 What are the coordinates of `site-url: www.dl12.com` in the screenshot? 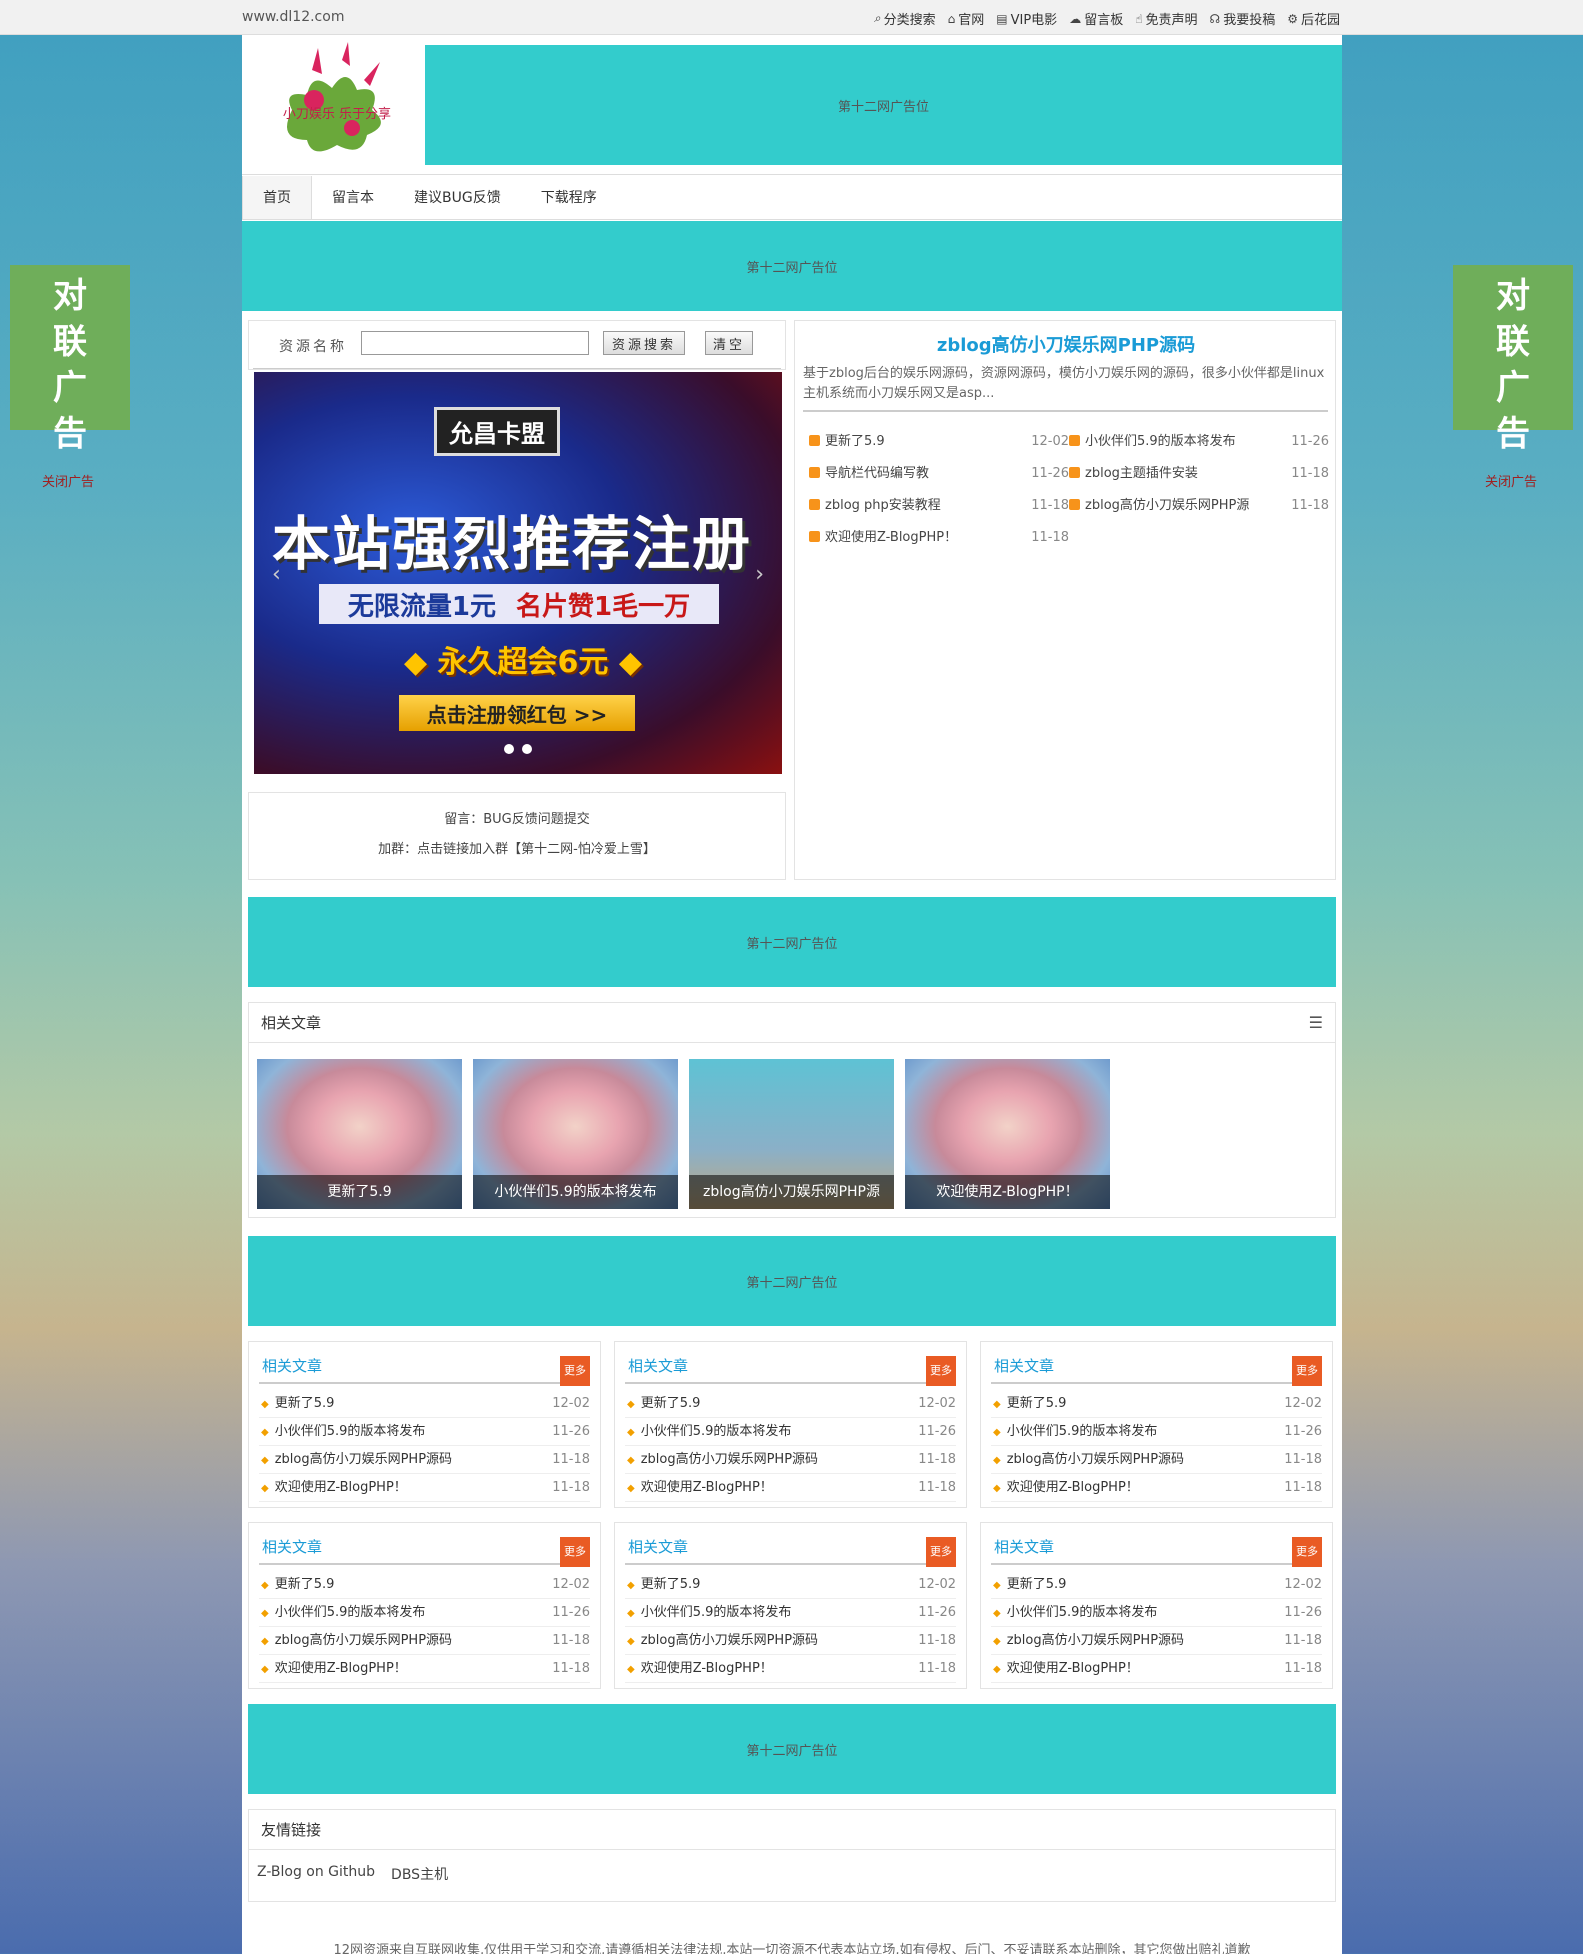 It's located at (293, 17).